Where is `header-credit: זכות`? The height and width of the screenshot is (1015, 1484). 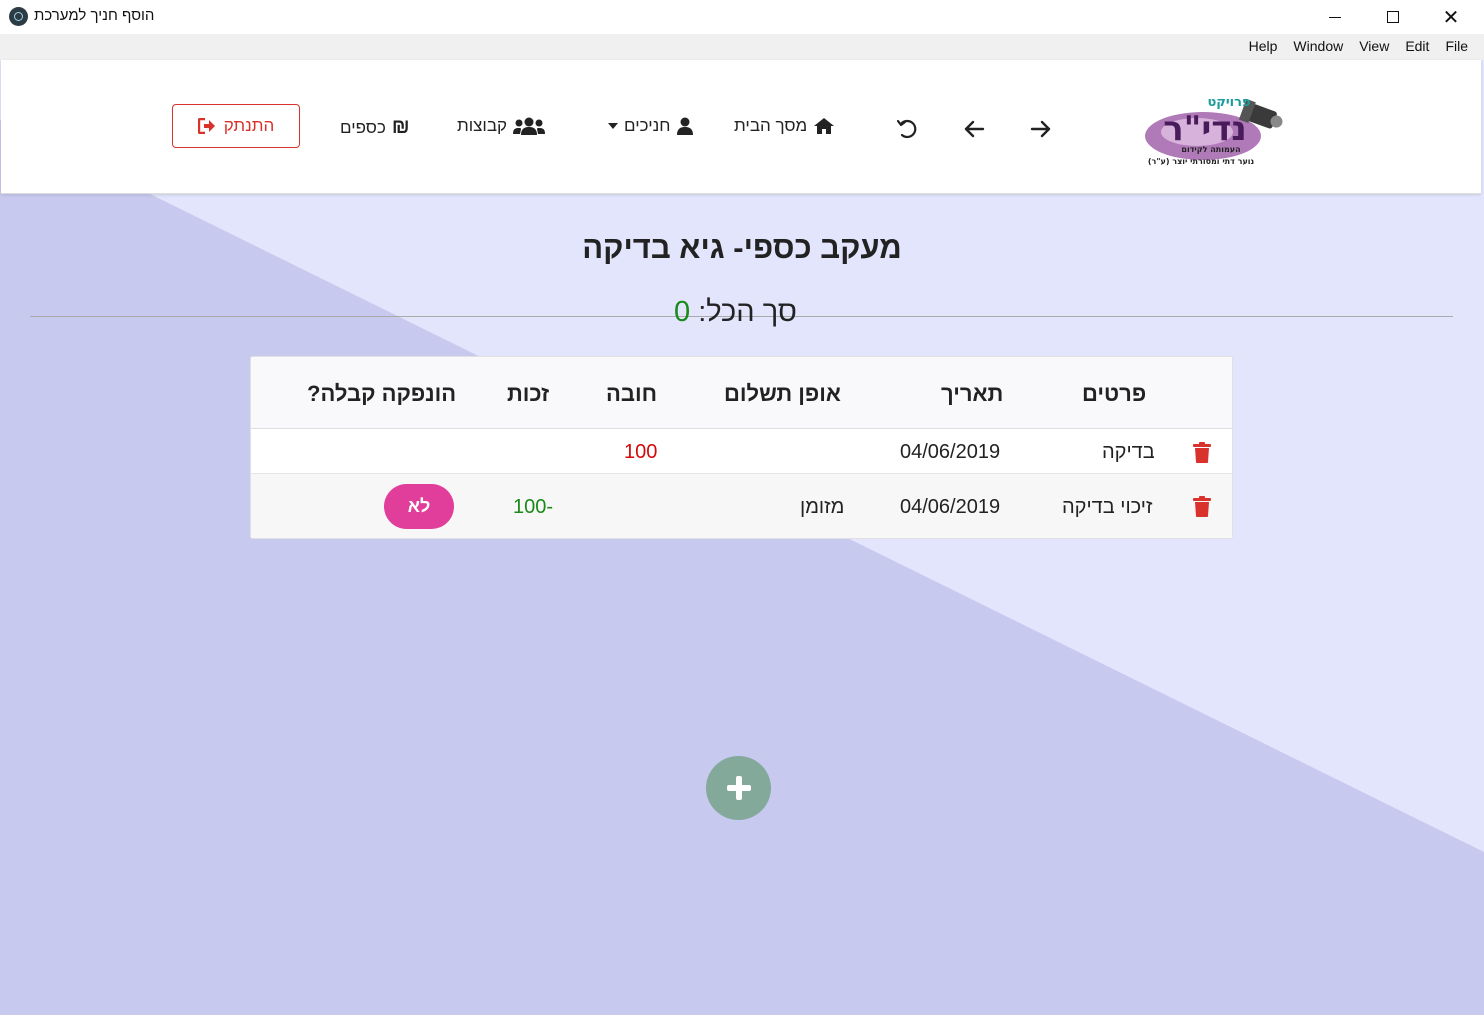 header-credit: זכות is located at coordinates (528, 393).